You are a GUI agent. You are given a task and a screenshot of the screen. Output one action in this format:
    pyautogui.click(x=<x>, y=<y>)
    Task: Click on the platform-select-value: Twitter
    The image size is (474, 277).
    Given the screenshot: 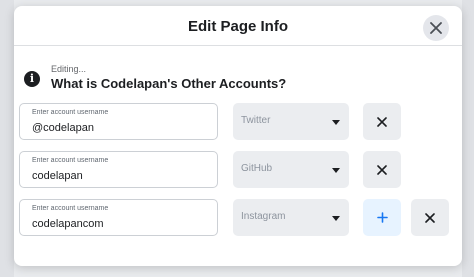 What is the action you would take?
    pyautogui.click(x=256, y=120)
    